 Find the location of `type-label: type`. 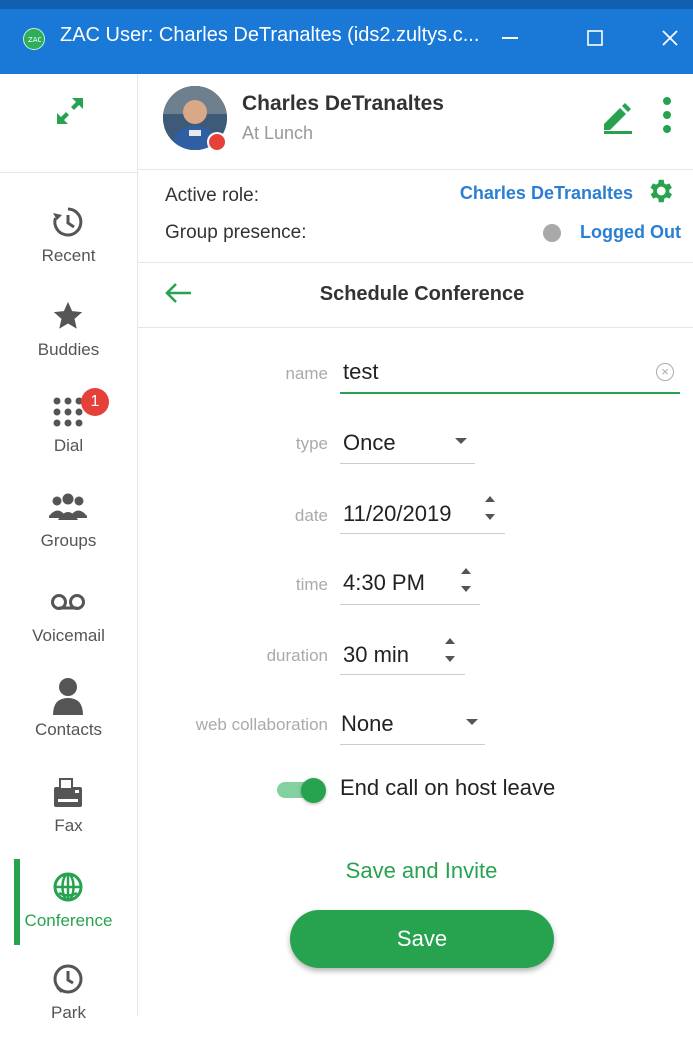

type-label: type is located at coordinates (311, 443).